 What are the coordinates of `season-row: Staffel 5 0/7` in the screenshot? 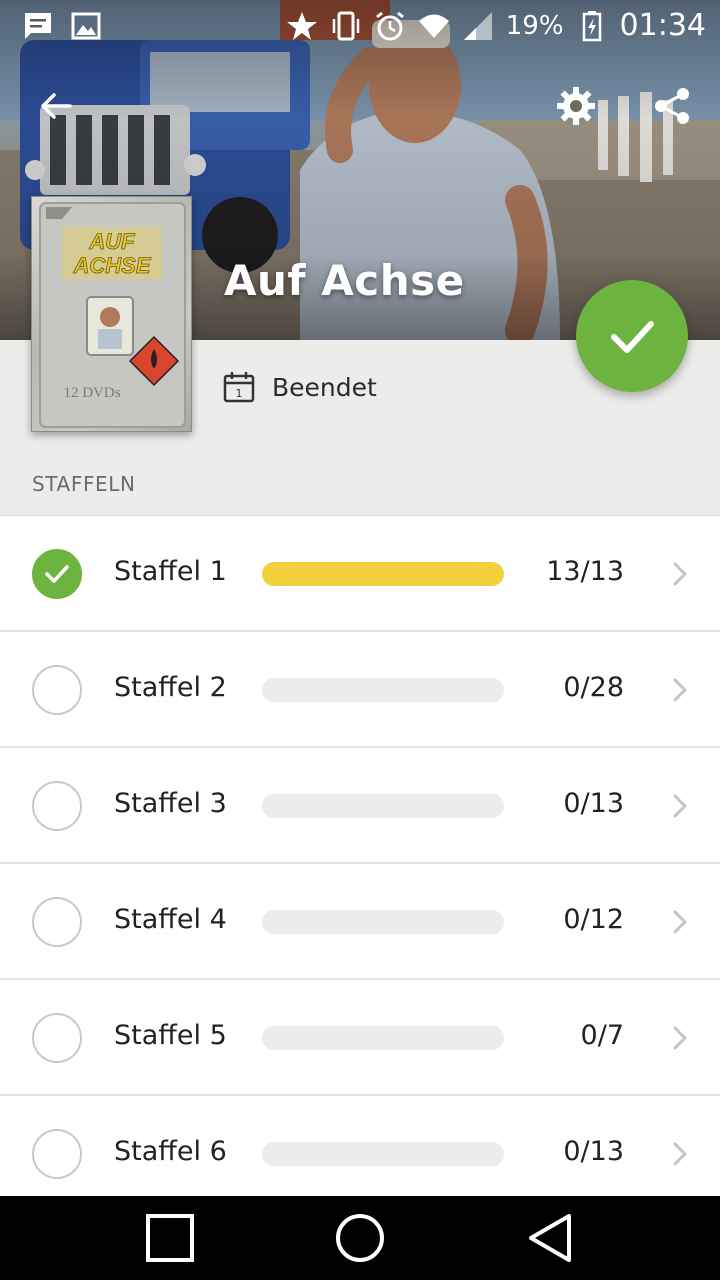 It's located at (360, 1038).